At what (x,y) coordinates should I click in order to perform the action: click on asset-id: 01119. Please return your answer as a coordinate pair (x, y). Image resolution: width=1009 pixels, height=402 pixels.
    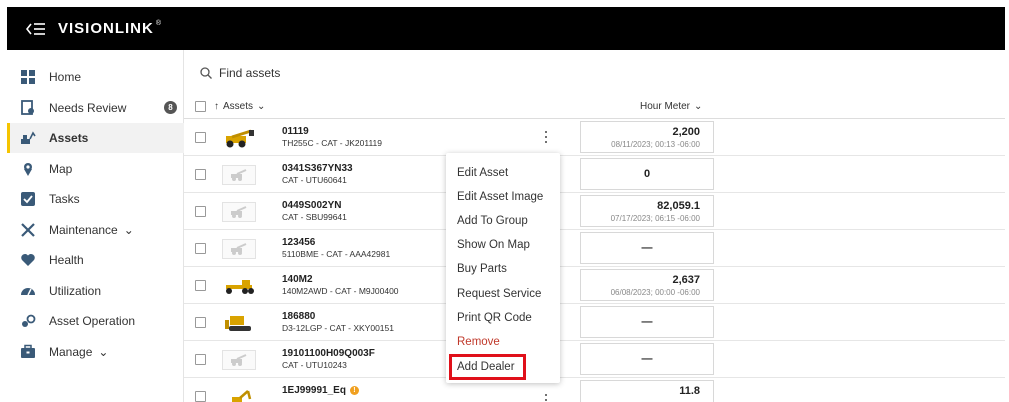
    Looking at the image, I should click on (295, 131).